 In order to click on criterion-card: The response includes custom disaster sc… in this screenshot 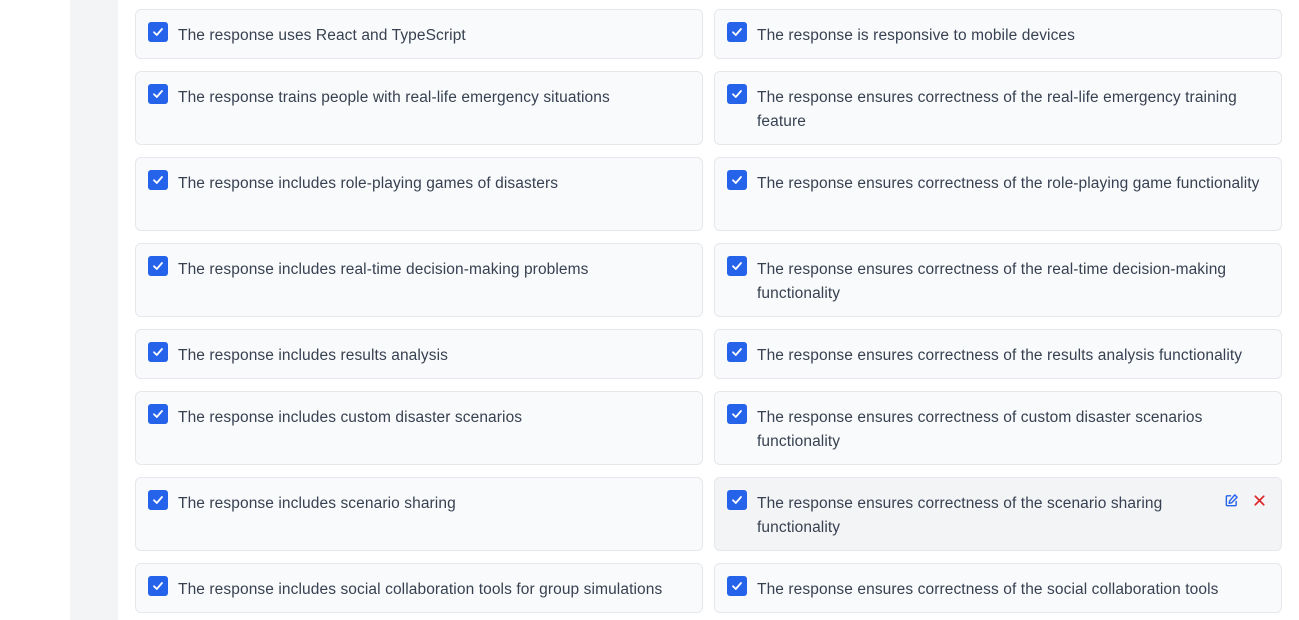, I will do `click(419, 428)`.